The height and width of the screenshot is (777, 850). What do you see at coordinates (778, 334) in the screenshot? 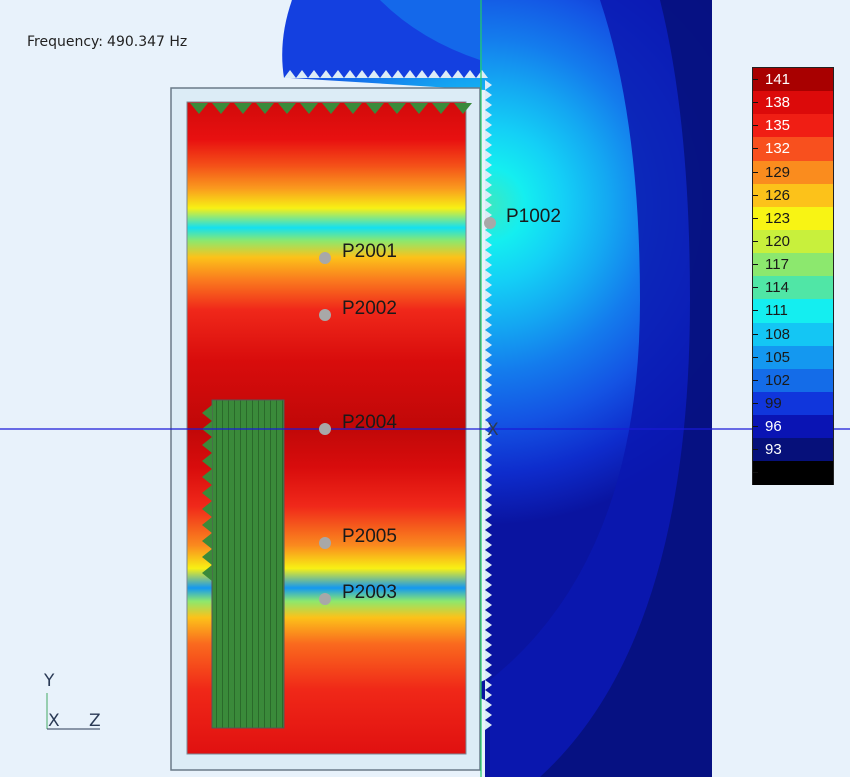
I see `legend-value: 108` at bounding box center [778, 334].